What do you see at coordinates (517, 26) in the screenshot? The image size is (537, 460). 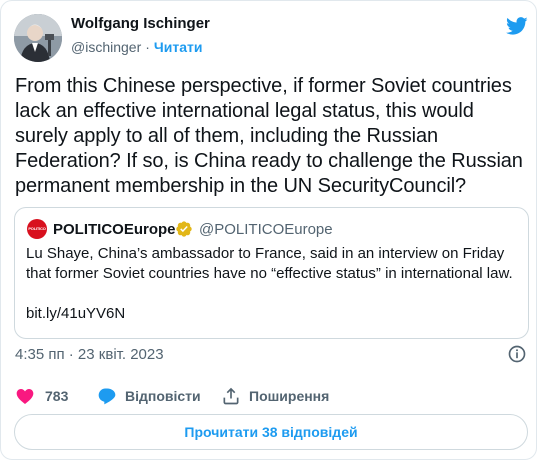 I see `twitter-bird-icon` at bounding box center [517, 26].